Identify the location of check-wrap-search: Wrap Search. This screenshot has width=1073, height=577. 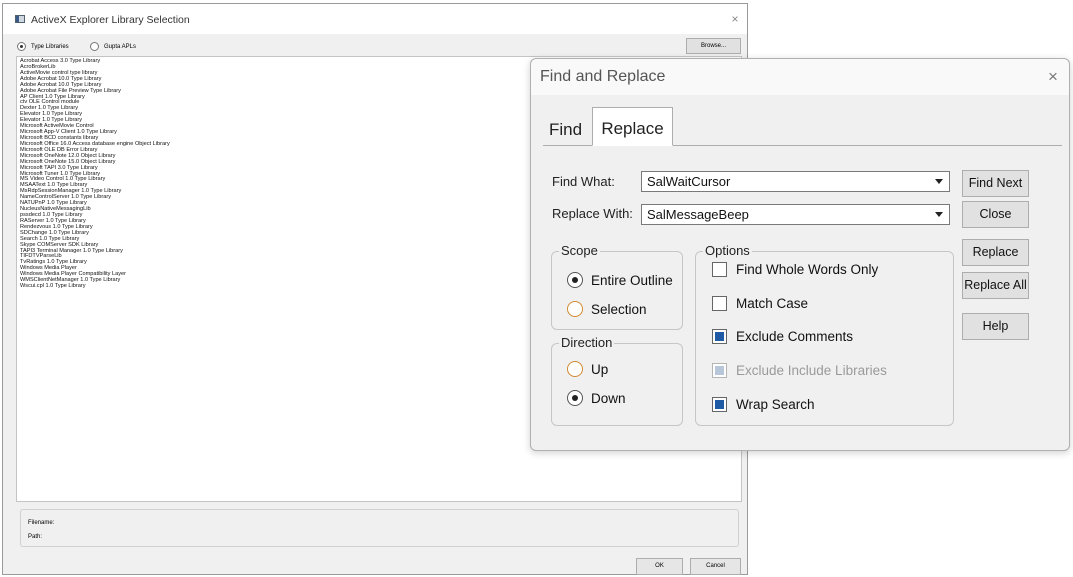
(763, 404).